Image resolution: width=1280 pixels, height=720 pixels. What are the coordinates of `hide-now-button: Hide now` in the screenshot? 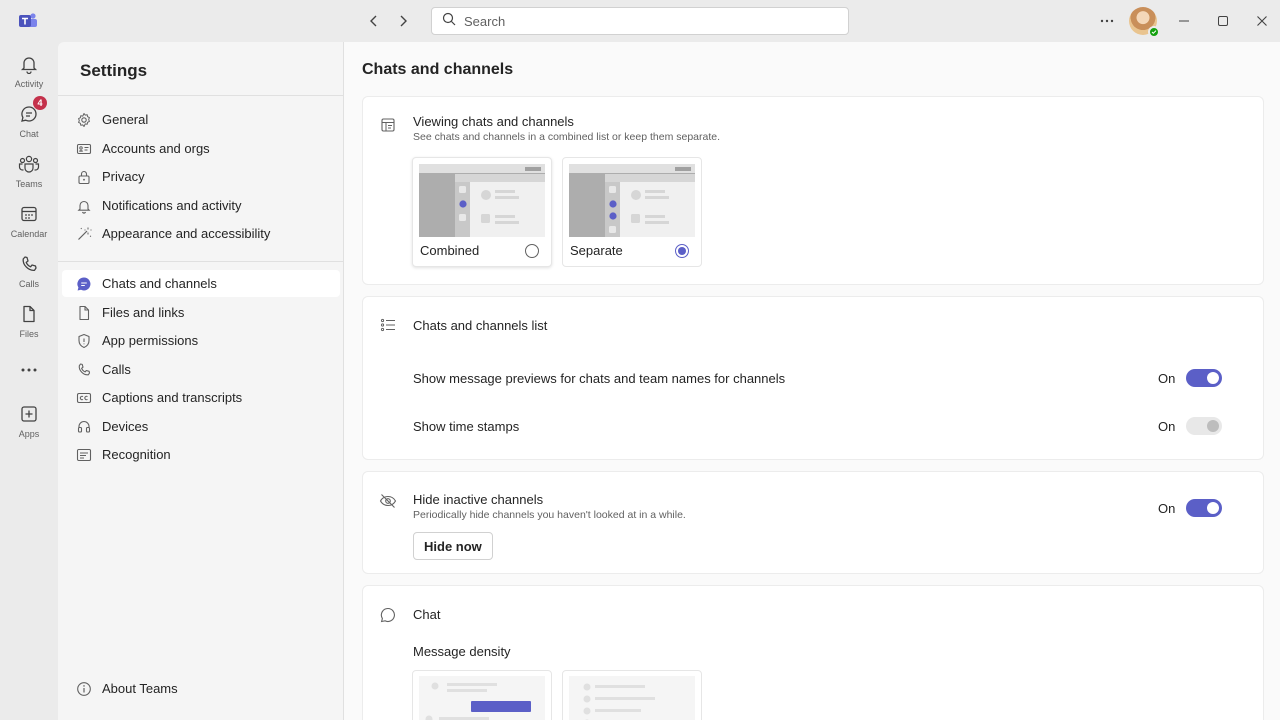 It's located at (453, 546).